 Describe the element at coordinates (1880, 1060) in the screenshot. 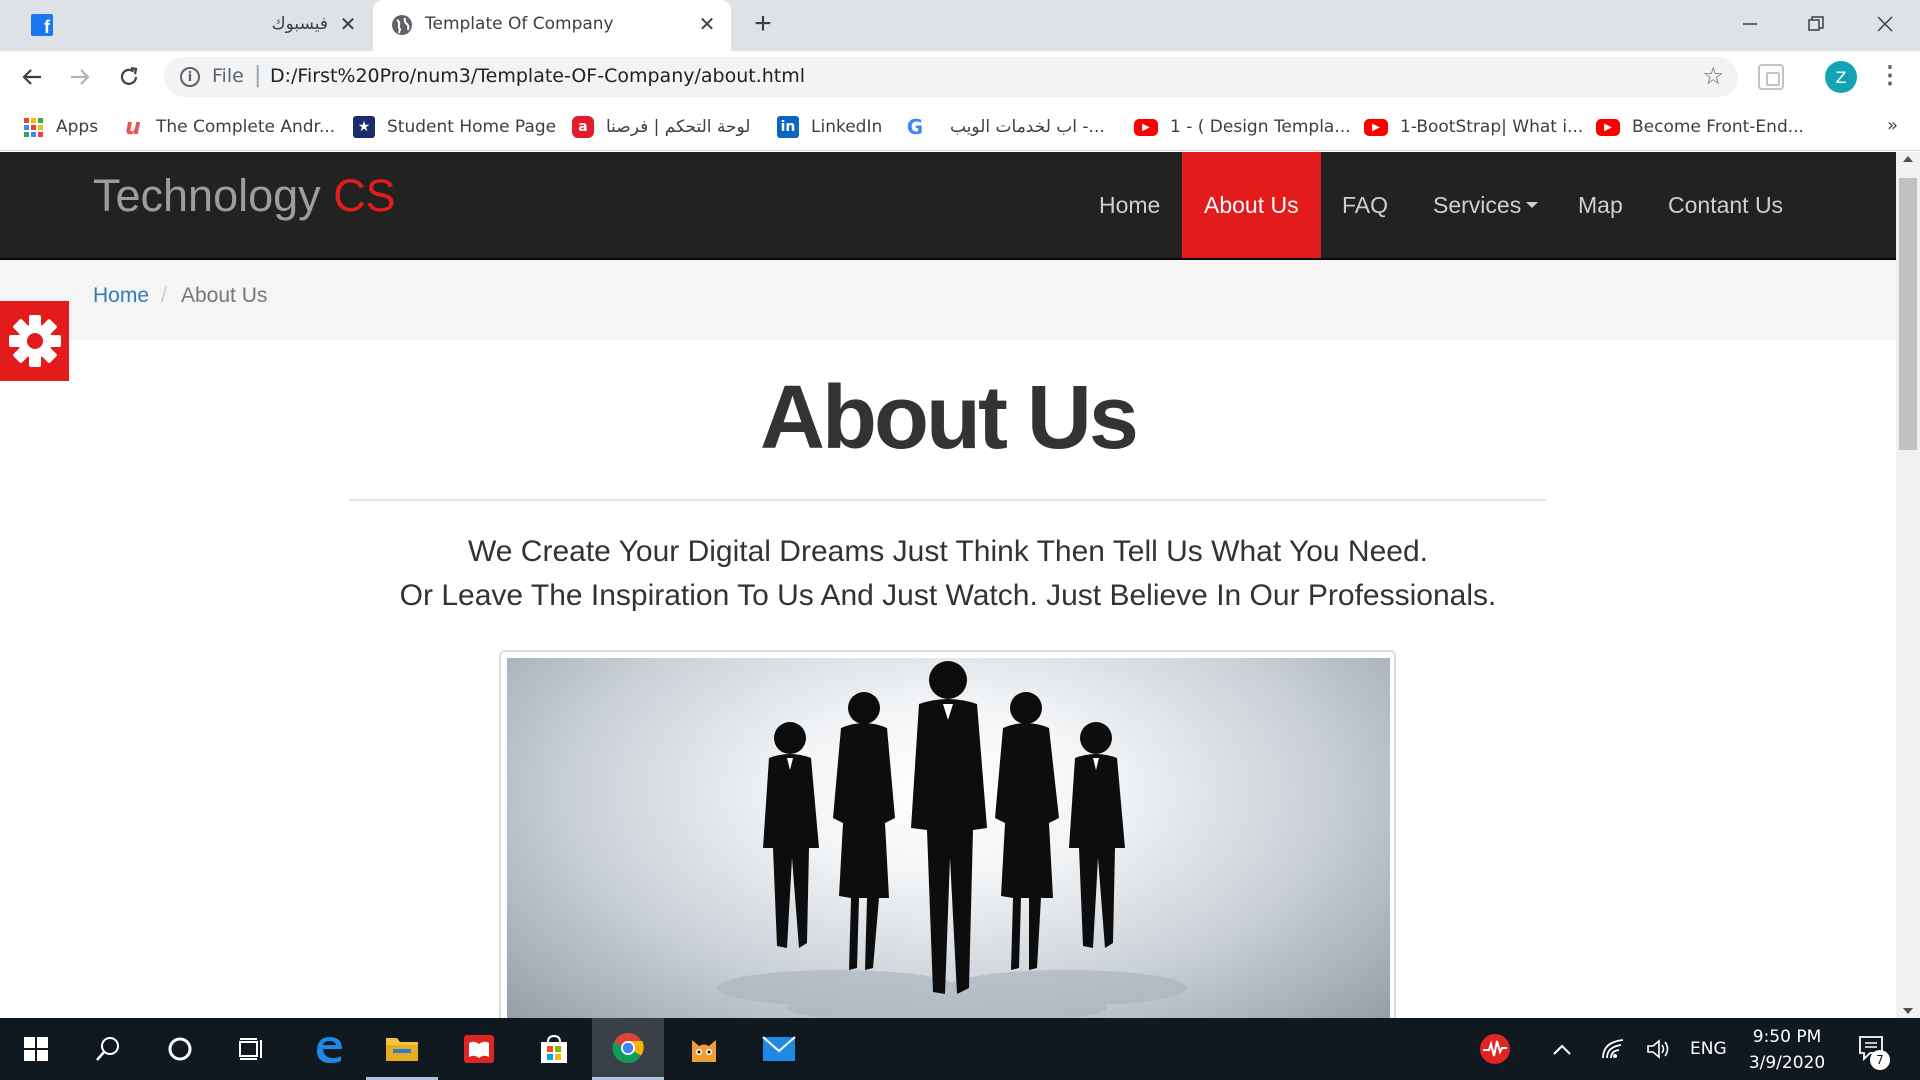

I see `notification-count-badge: 7` at that location.